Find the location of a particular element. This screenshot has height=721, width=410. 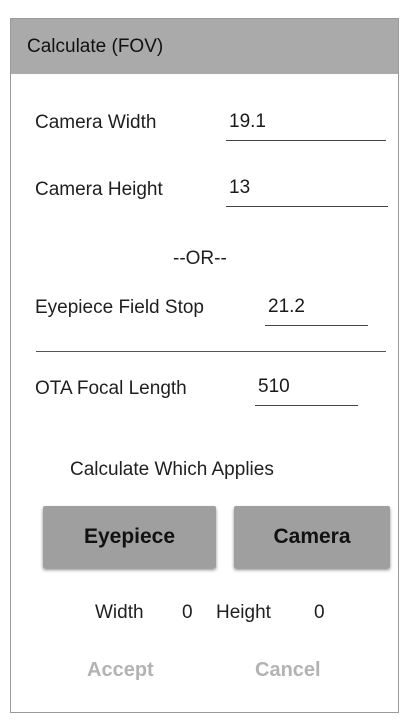

eyepiece-button: Eyepiece is located at coordinates (129, 537).